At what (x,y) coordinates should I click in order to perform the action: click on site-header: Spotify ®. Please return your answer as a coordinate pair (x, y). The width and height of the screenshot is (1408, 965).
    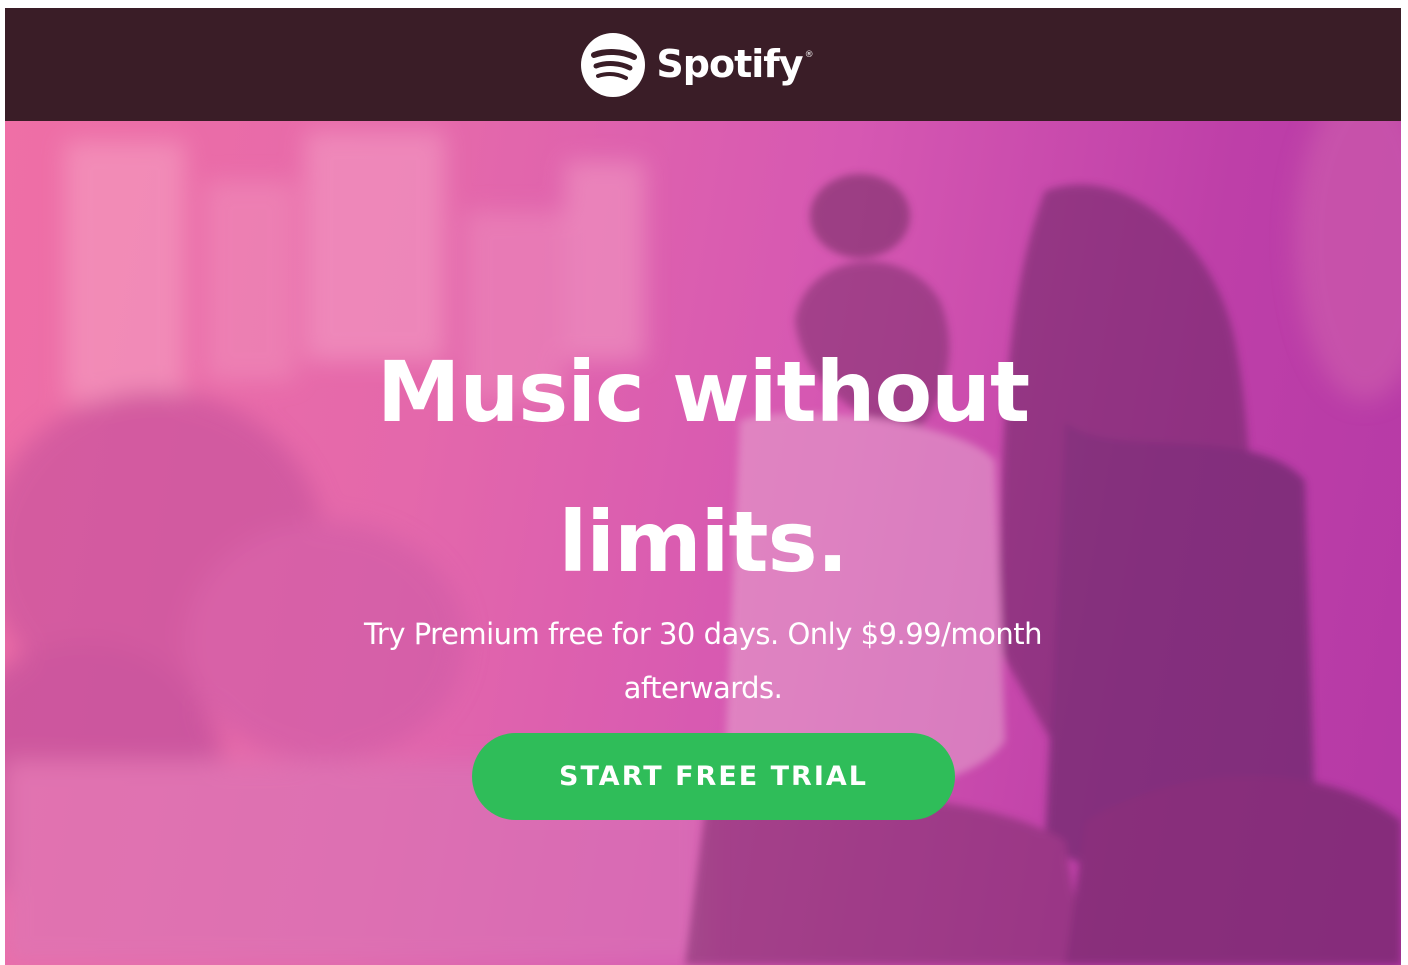
    Looking at the image, I should click on (703, 64).